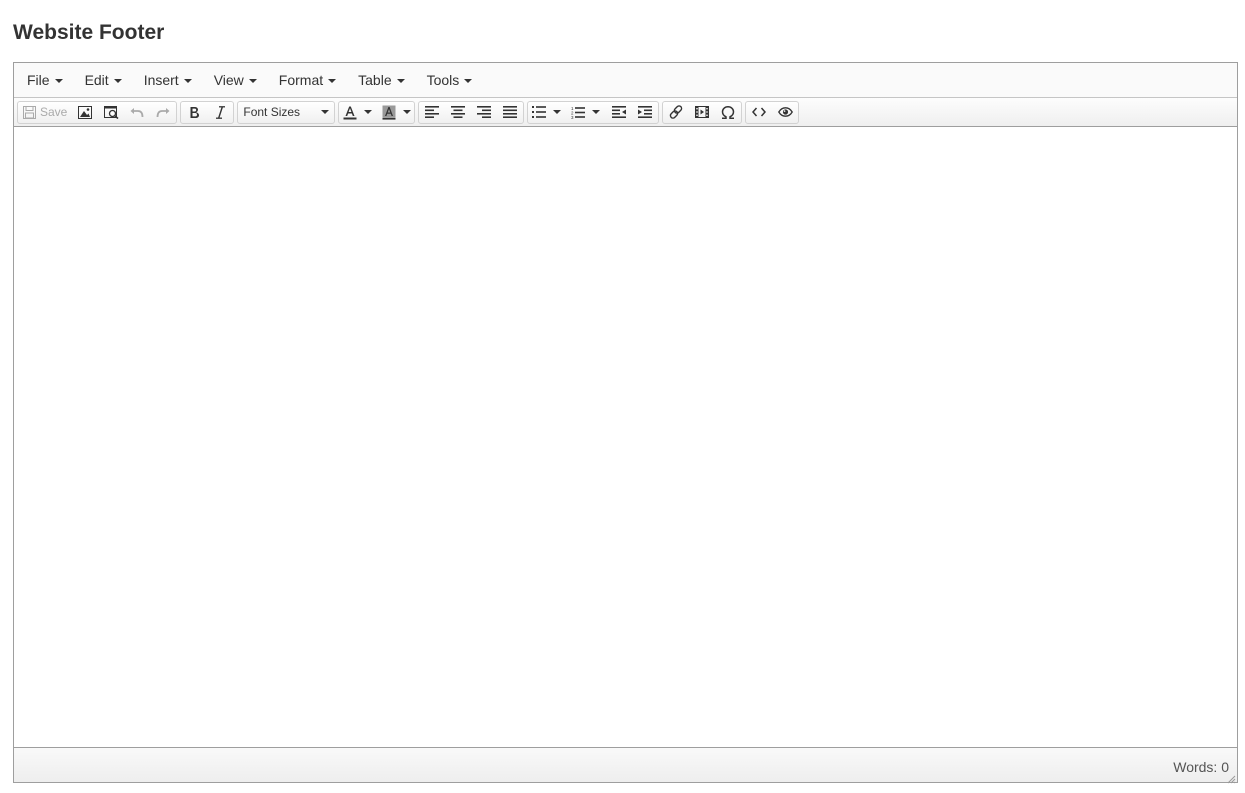 Image resolution: width=1245 pixels, height=793 pixels. I want to click on toolbar-group-lists: 123, so click(593, 112).